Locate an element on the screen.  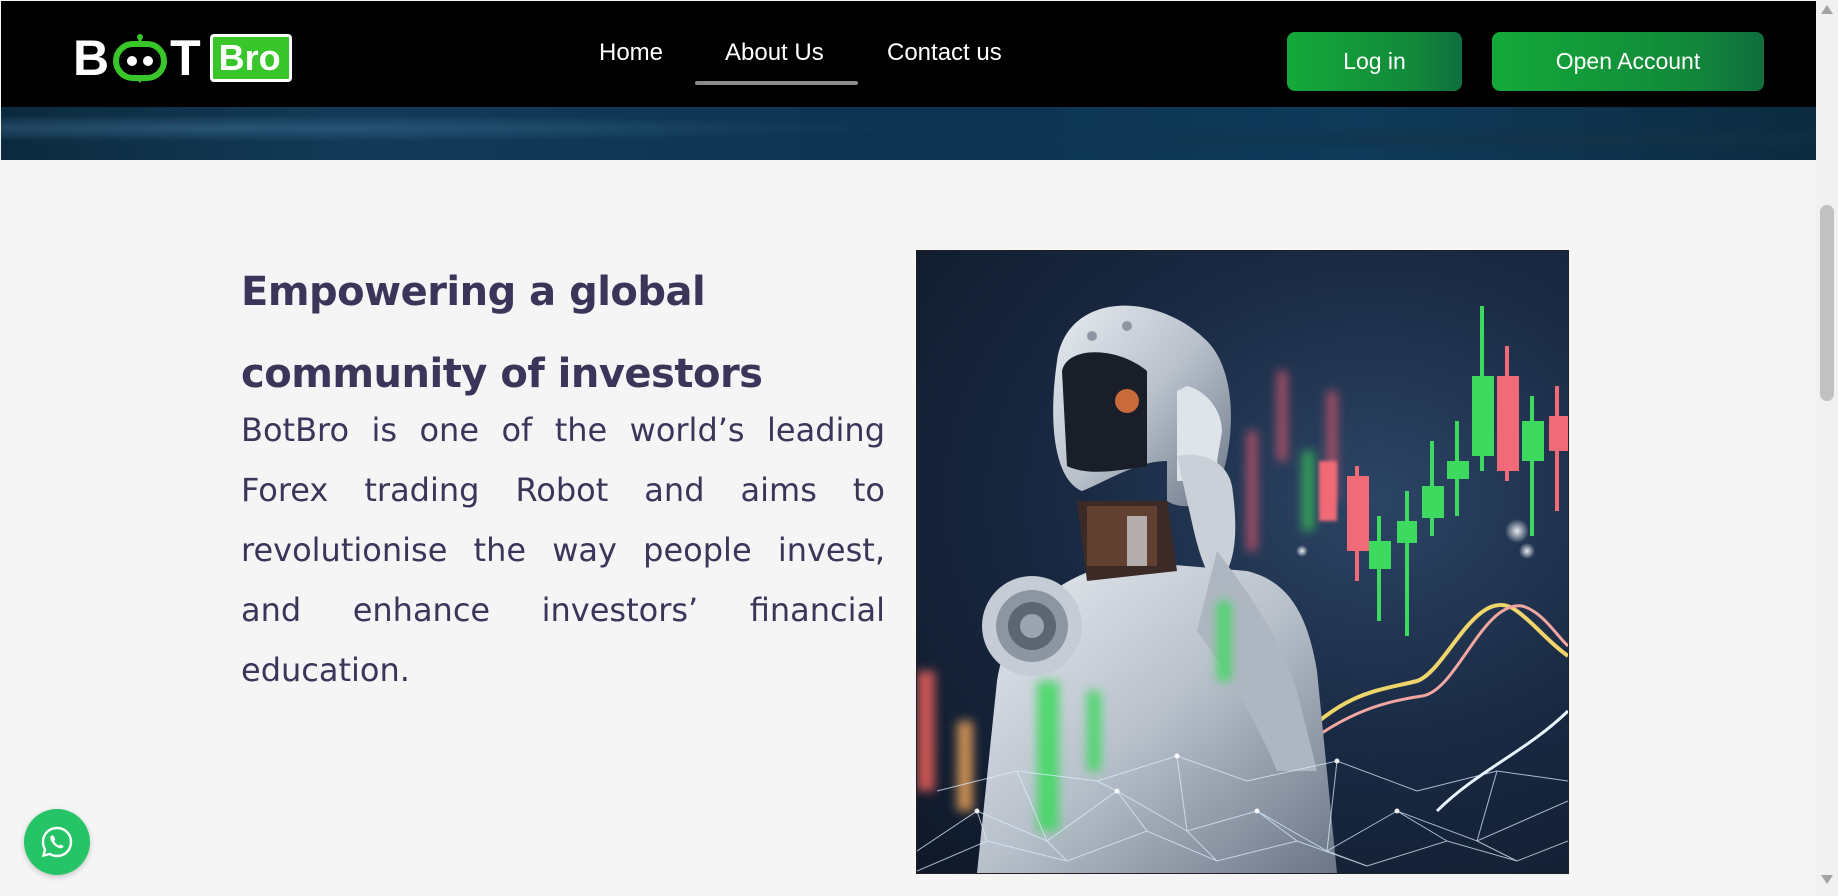
nav-home-link: Home is located at coordinates (631, 53).